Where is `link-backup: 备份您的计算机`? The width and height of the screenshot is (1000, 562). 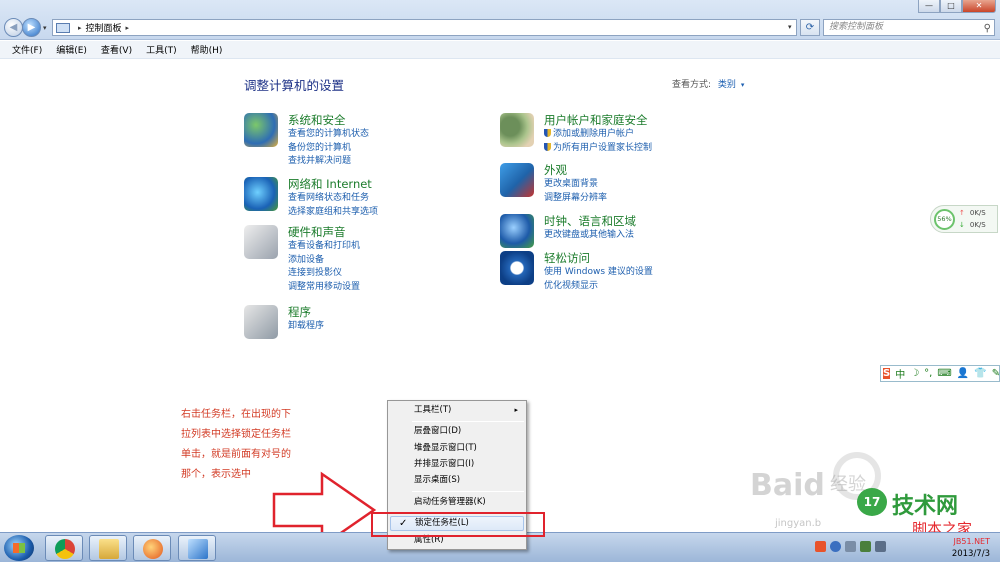 link-backup: 备份您的计算机 is located at coordinates (398, 149).